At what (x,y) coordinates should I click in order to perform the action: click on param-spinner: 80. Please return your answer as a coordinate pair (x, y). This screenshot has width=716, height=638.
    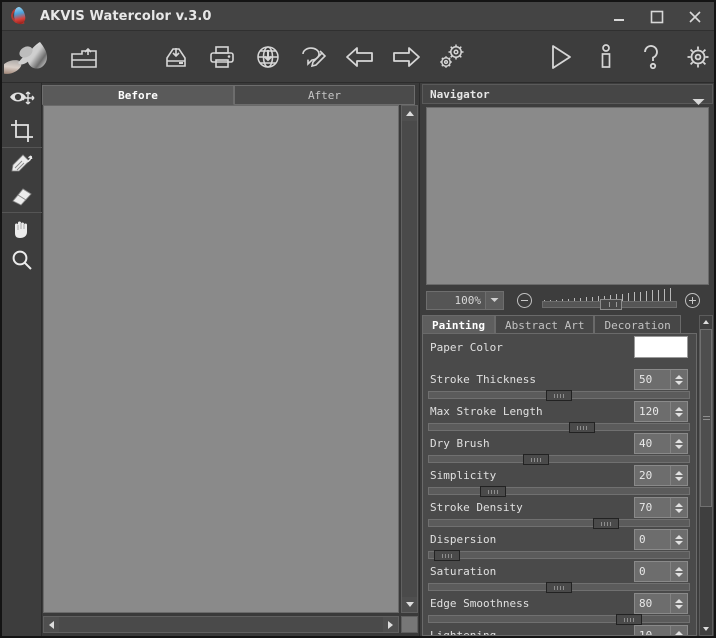
    Looking at the image, I should click on (661, 603).